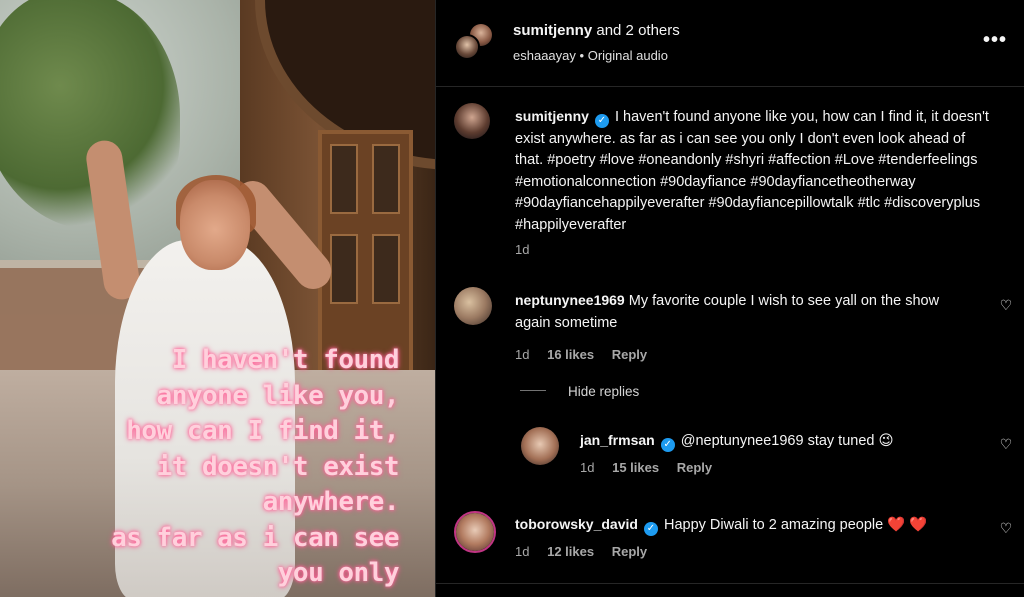 Image resolution: width=1024 pixels, height=597 pixels. Describe the element at coordinates (995, 40) in the screenshot. I see `more-options-icon: •••` at that location.